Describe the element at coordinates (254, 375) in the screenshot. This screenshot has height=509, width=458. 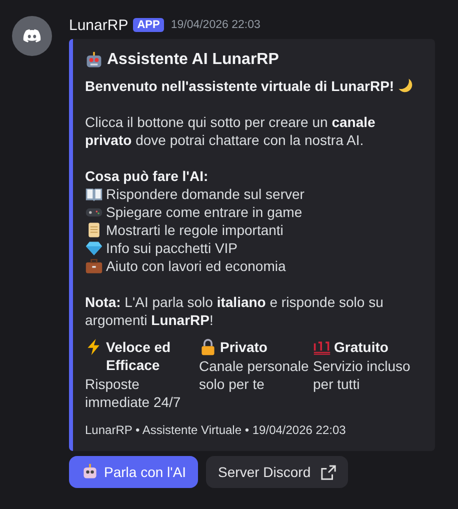
I see `field-value: Canale personale solo per te` at that location.